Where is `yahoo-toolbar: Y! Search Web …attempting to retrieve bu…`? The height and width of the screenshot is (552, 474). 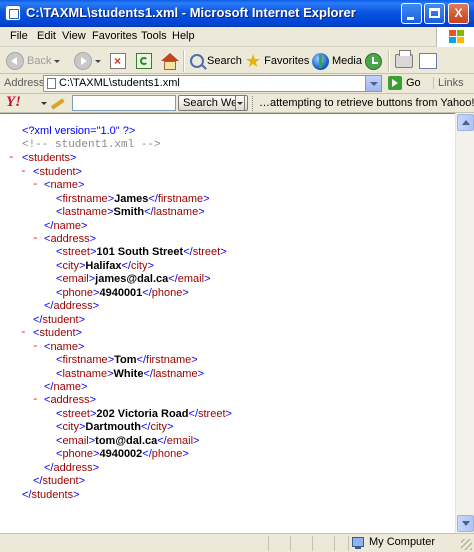
yahoo-toolbar: Y! Search Web …attempting to retrieve bu… is located at coordinates (237, 103).